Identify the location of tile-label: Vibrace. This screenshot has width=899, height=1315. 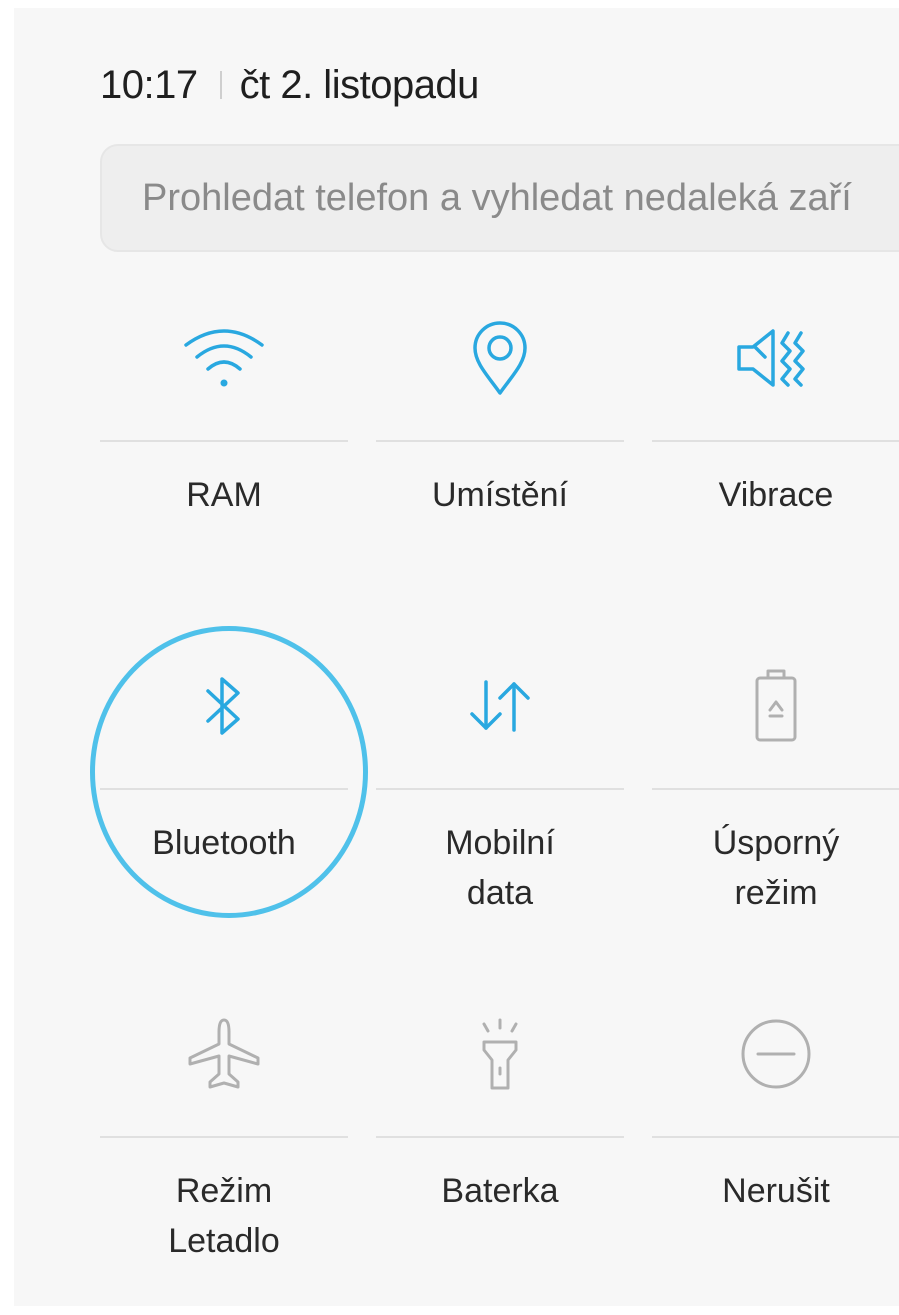
(776, 495).